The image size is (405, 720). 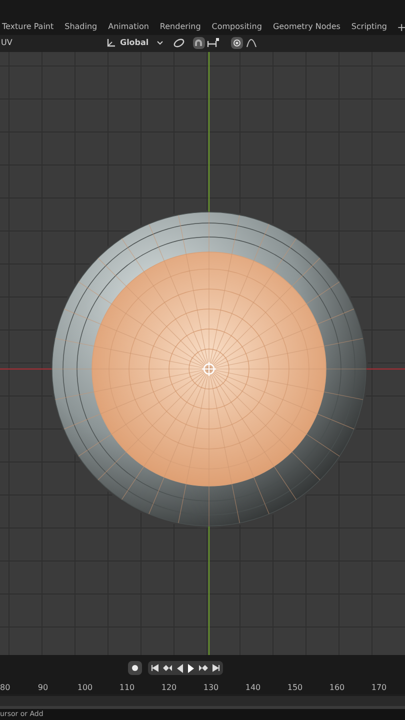 What do you see at coordinates (6, 688) in the screenshot?
I see `frame-number: 80` at bounding box center [6, 688].